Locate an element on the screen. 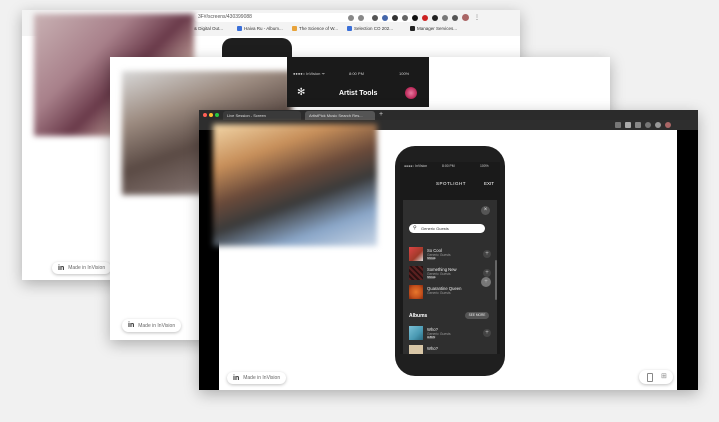  minimize-window-dot is located at coordinates (211, 115).